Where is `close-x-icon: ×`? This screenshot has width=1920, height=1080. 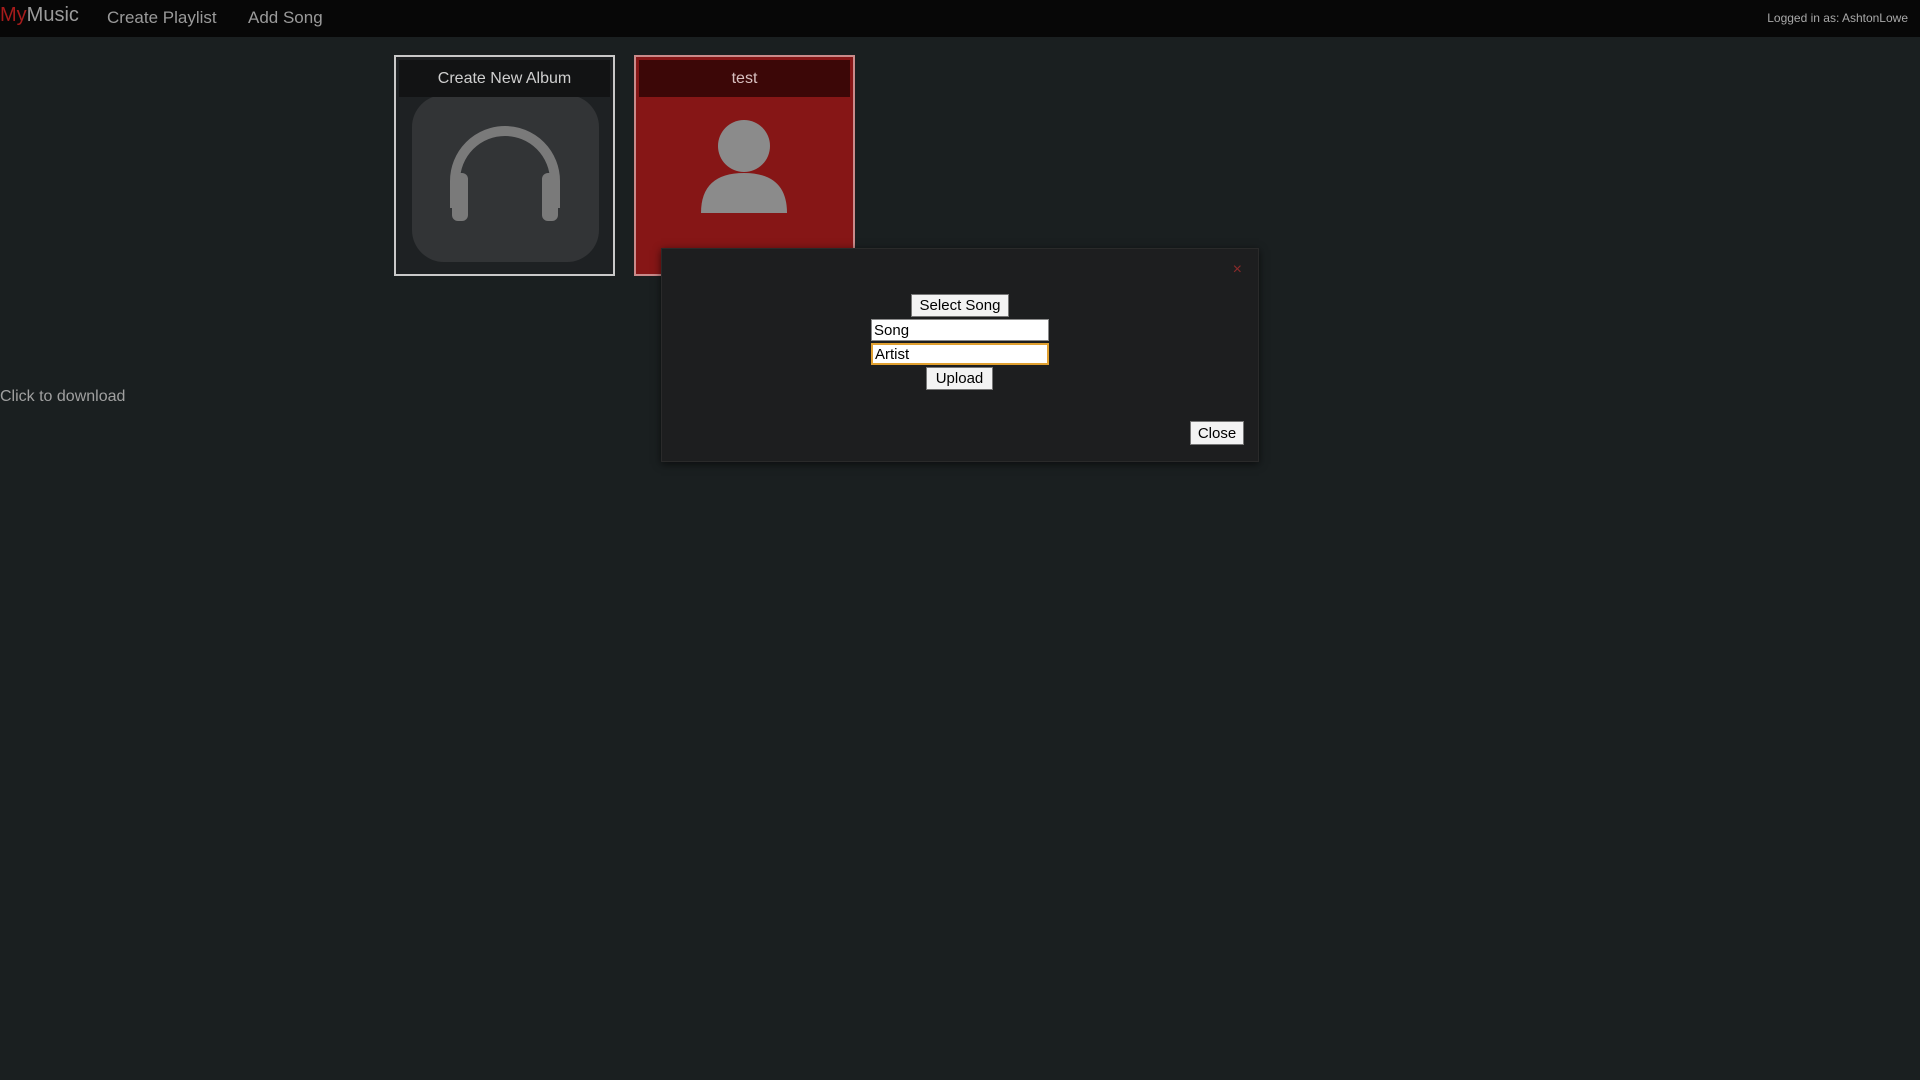
close-x-icon: × is located at coordinates (1237, 270).